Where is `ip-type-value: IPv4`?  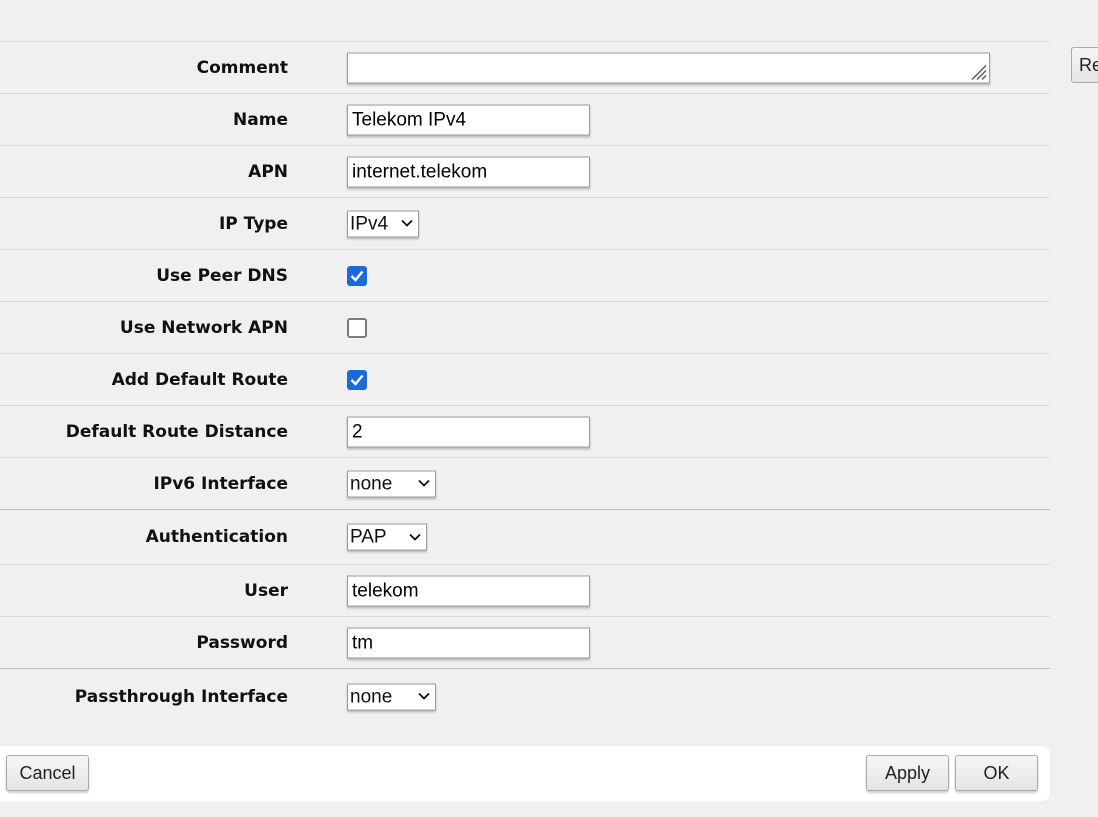 ip-type-value: IPv4 is located at coordinates (369, 223).